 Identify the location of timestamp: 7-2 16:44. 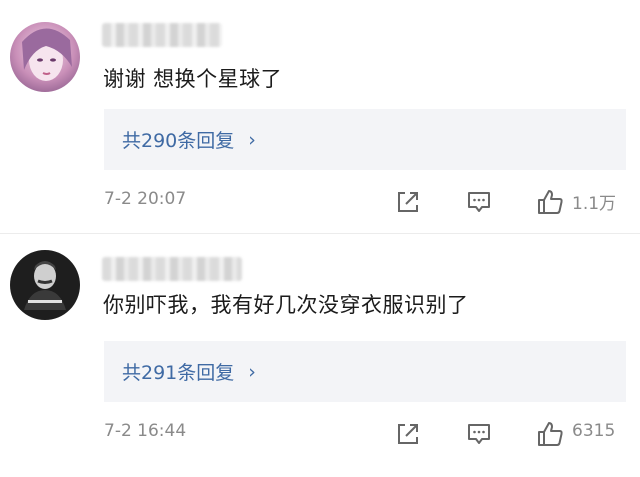
(145, 431).